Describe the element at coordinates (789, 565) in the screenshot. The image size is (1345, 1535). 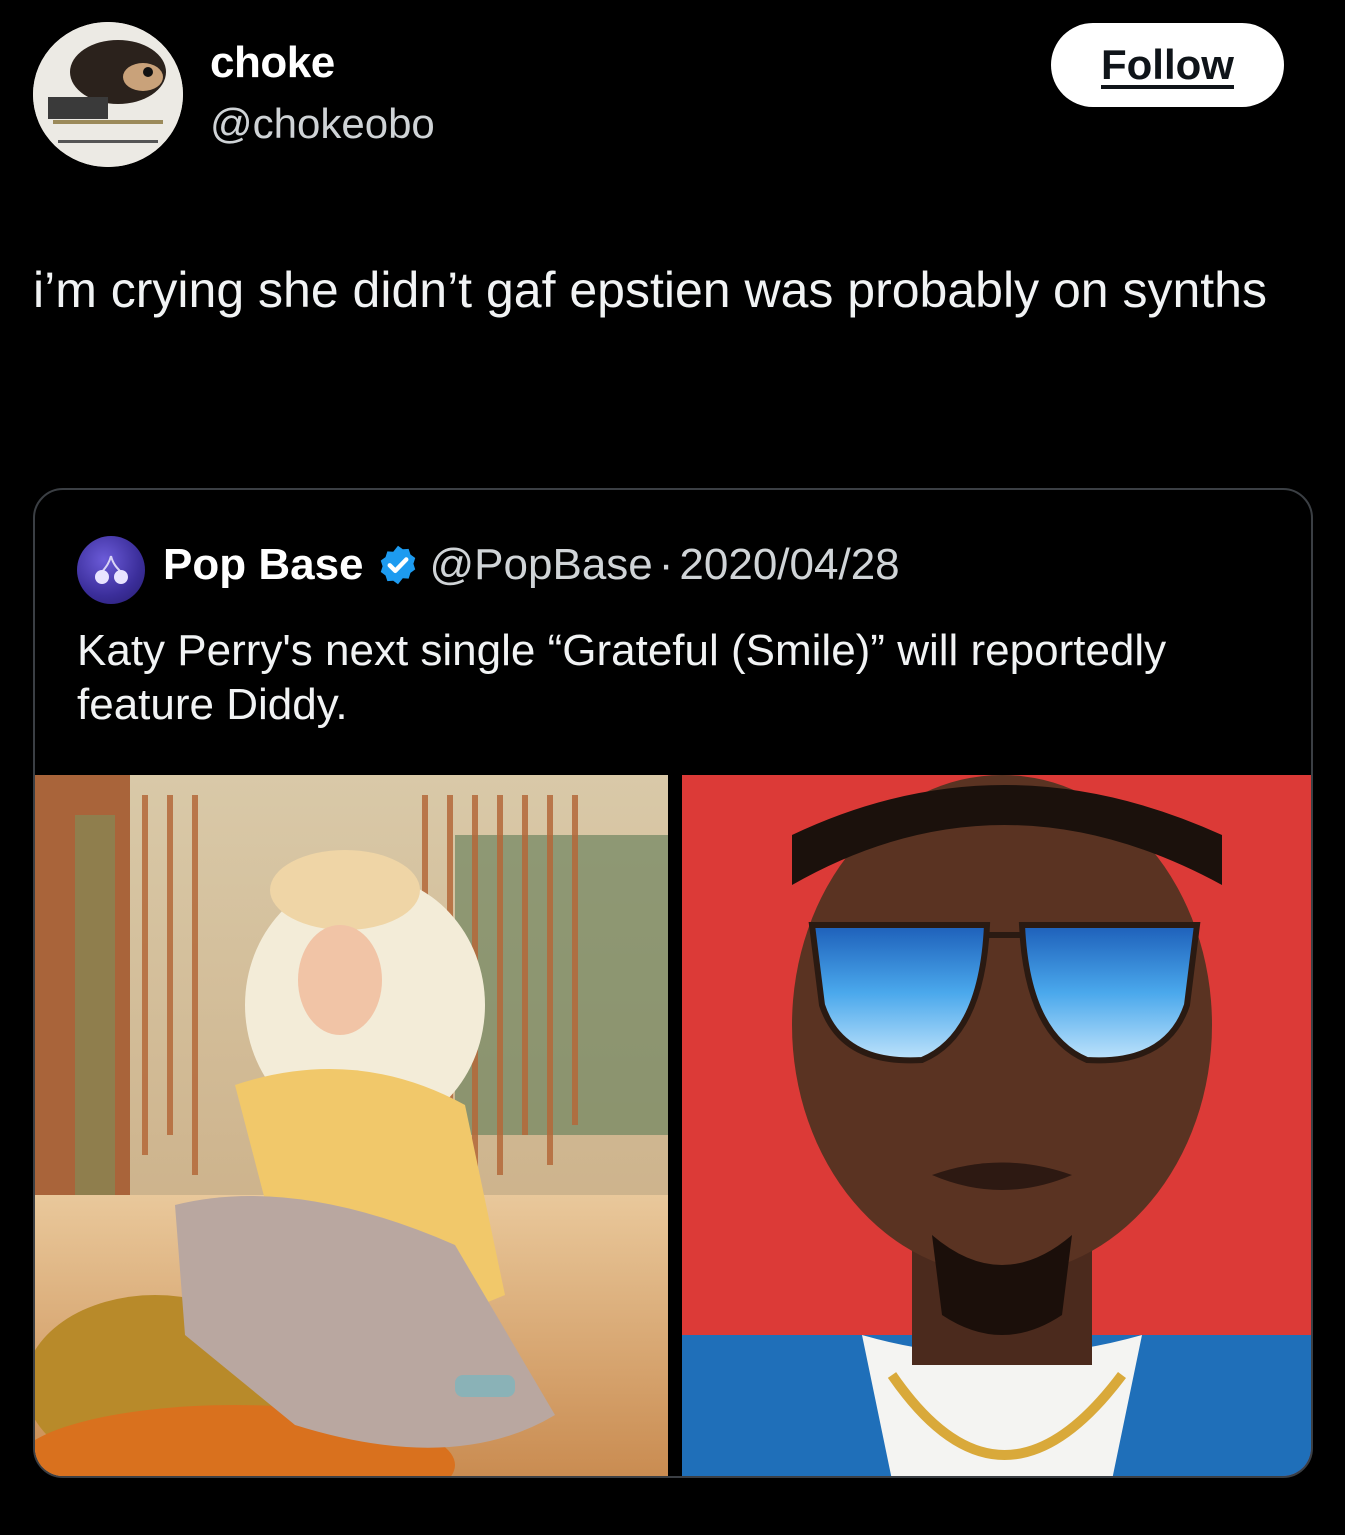
I see `quoted-date: 2020/04/28` at that location.